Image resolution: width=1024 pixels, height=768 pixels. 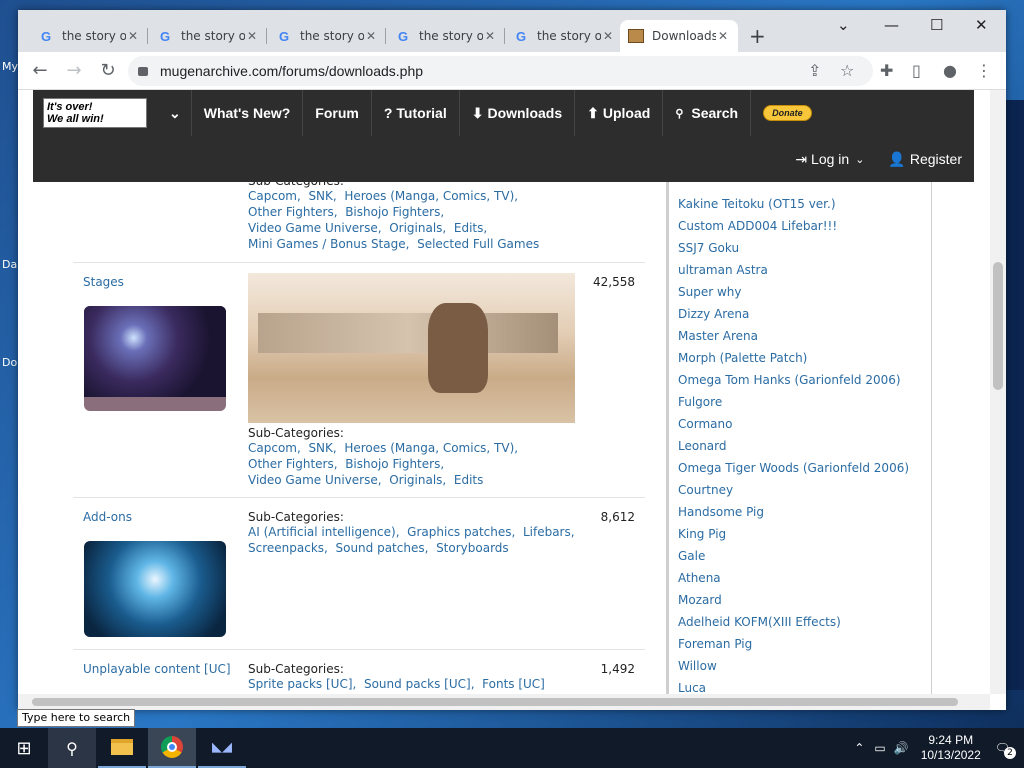 What do you see at coordinates (469, 480) in the screenshot?
I see `subcategory-link: Edits` at bounding box center [469, 480].